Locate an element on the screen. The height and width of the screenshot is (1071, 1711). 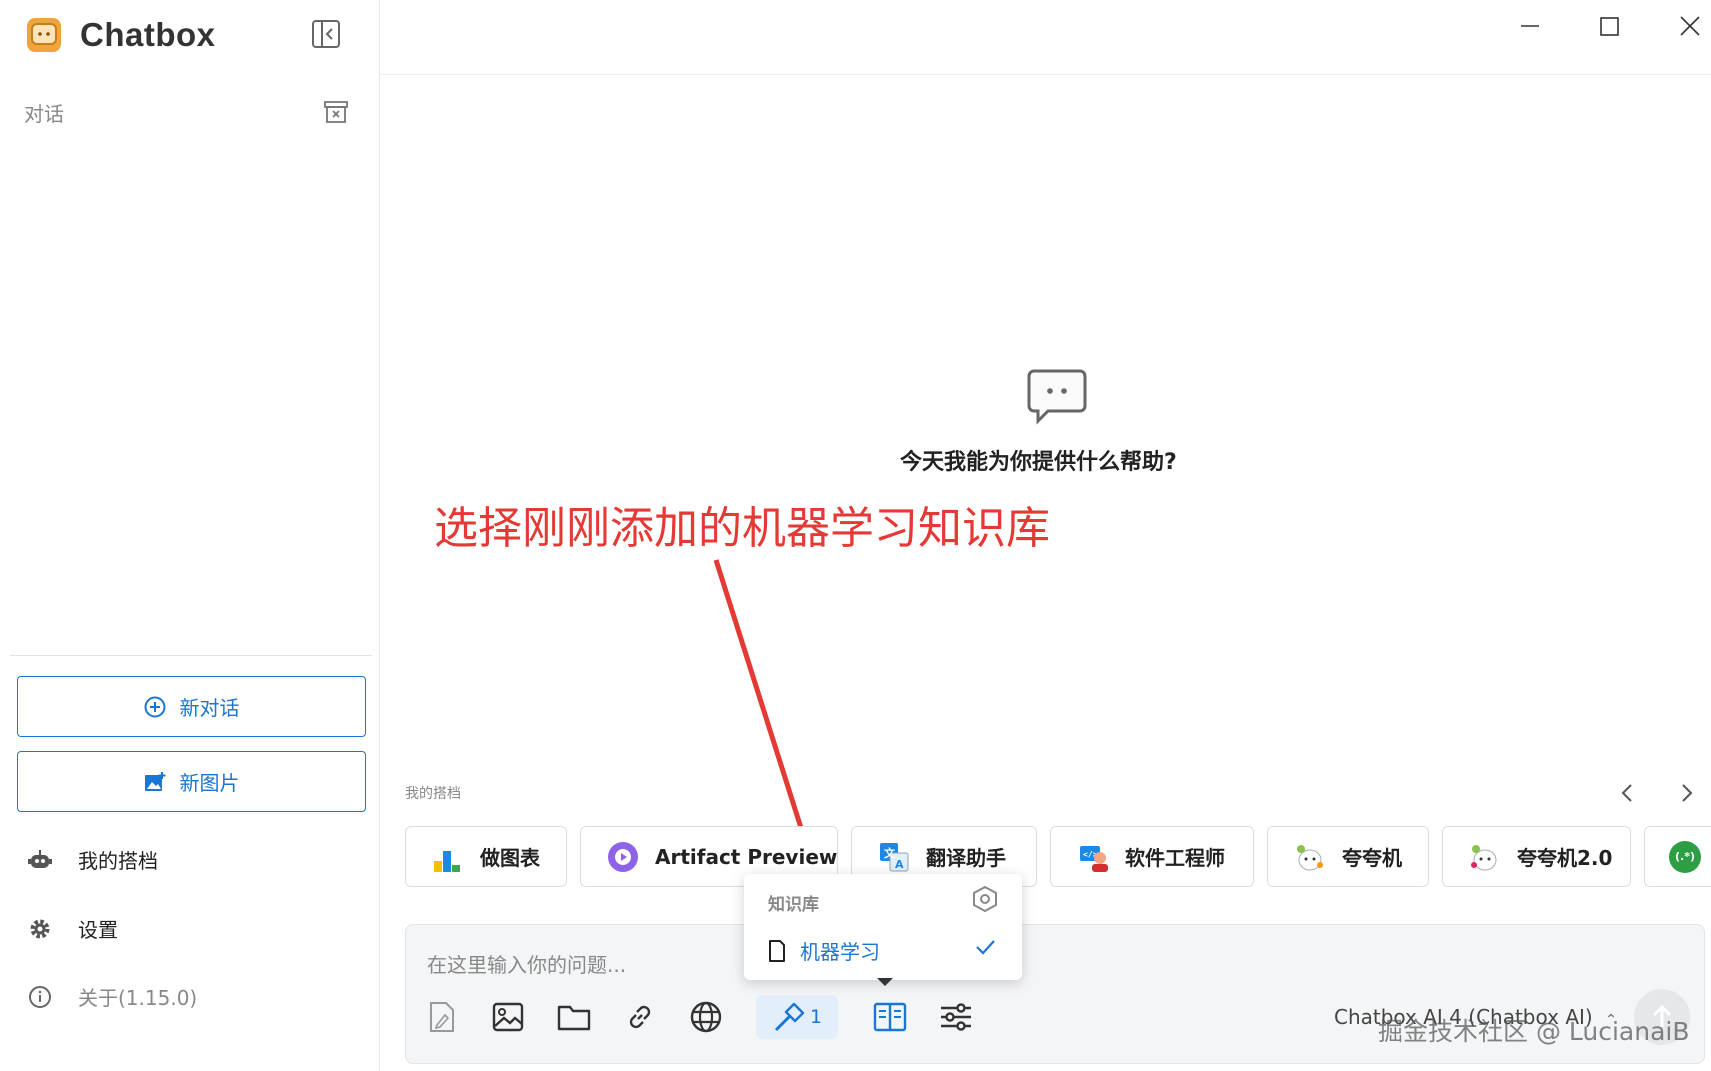
check-icon is located at coordinates (985, 947).